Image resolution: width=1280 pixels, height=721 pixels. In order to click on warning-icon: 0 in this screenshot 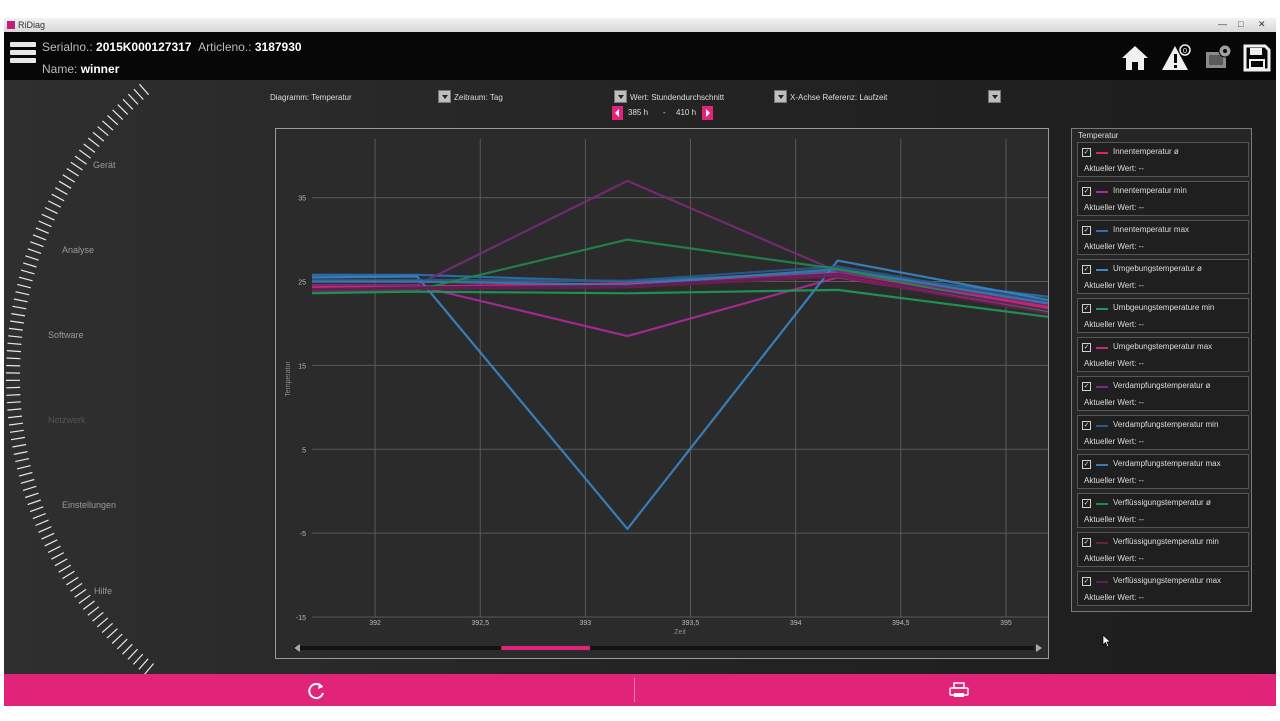, I will do `click(1177, 58)`.